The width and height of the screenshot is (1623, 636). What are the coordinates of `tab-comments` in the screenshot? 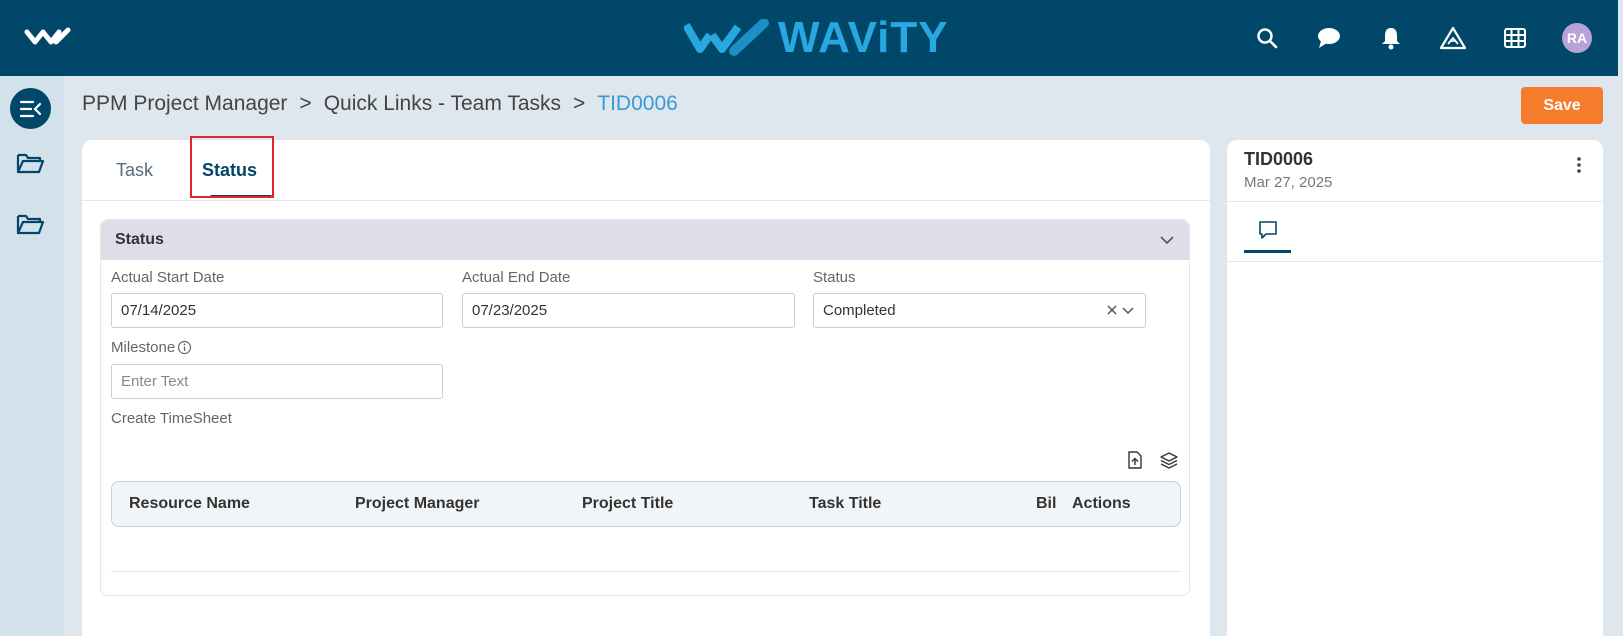 It's located at (1267, 230).